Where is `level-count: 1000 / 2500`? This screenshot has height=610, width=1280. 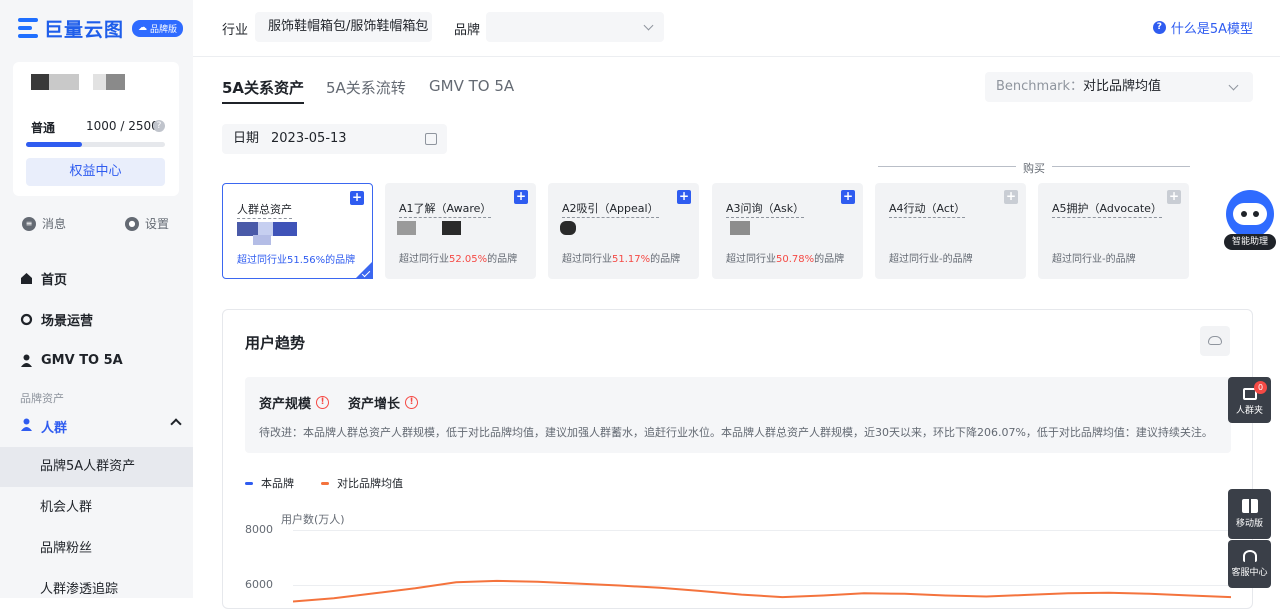 level-count: 1000 / 2500 is located at coordinates (122, 126).